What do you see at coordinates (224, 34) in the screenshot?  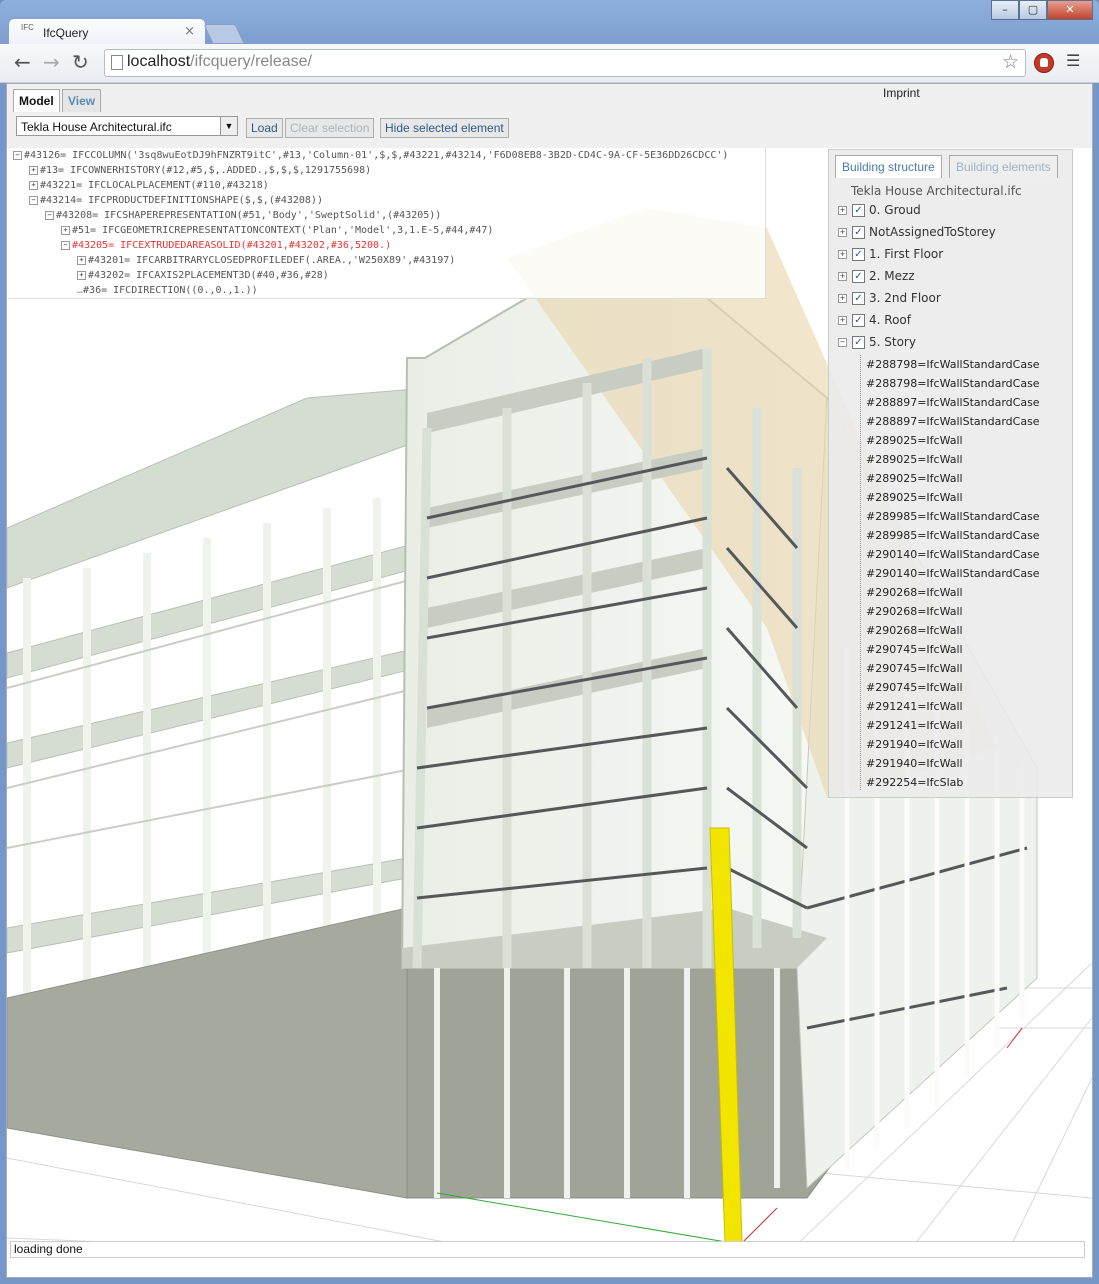 I see `new-tab-button` at bounding box center [224, 34].